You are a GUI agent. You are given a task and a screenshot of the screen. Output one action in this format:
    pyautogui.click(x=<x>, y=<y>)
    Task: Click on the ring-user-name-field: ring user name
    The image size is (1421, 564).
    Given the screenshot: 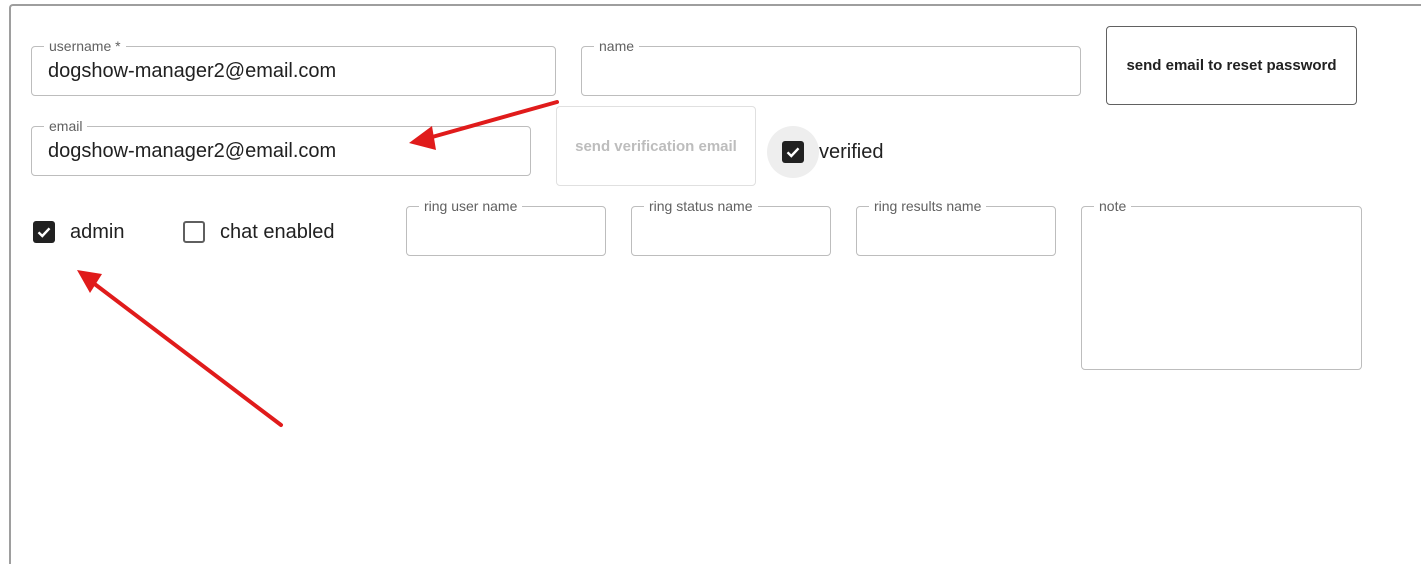 What is the action you would take?
    pyautogui.click(x=506, y=227)
    